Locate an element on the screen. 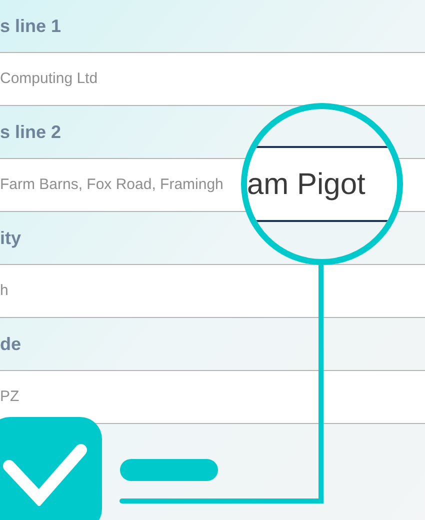  checkmark-icon is located at coordinates (45, 474).